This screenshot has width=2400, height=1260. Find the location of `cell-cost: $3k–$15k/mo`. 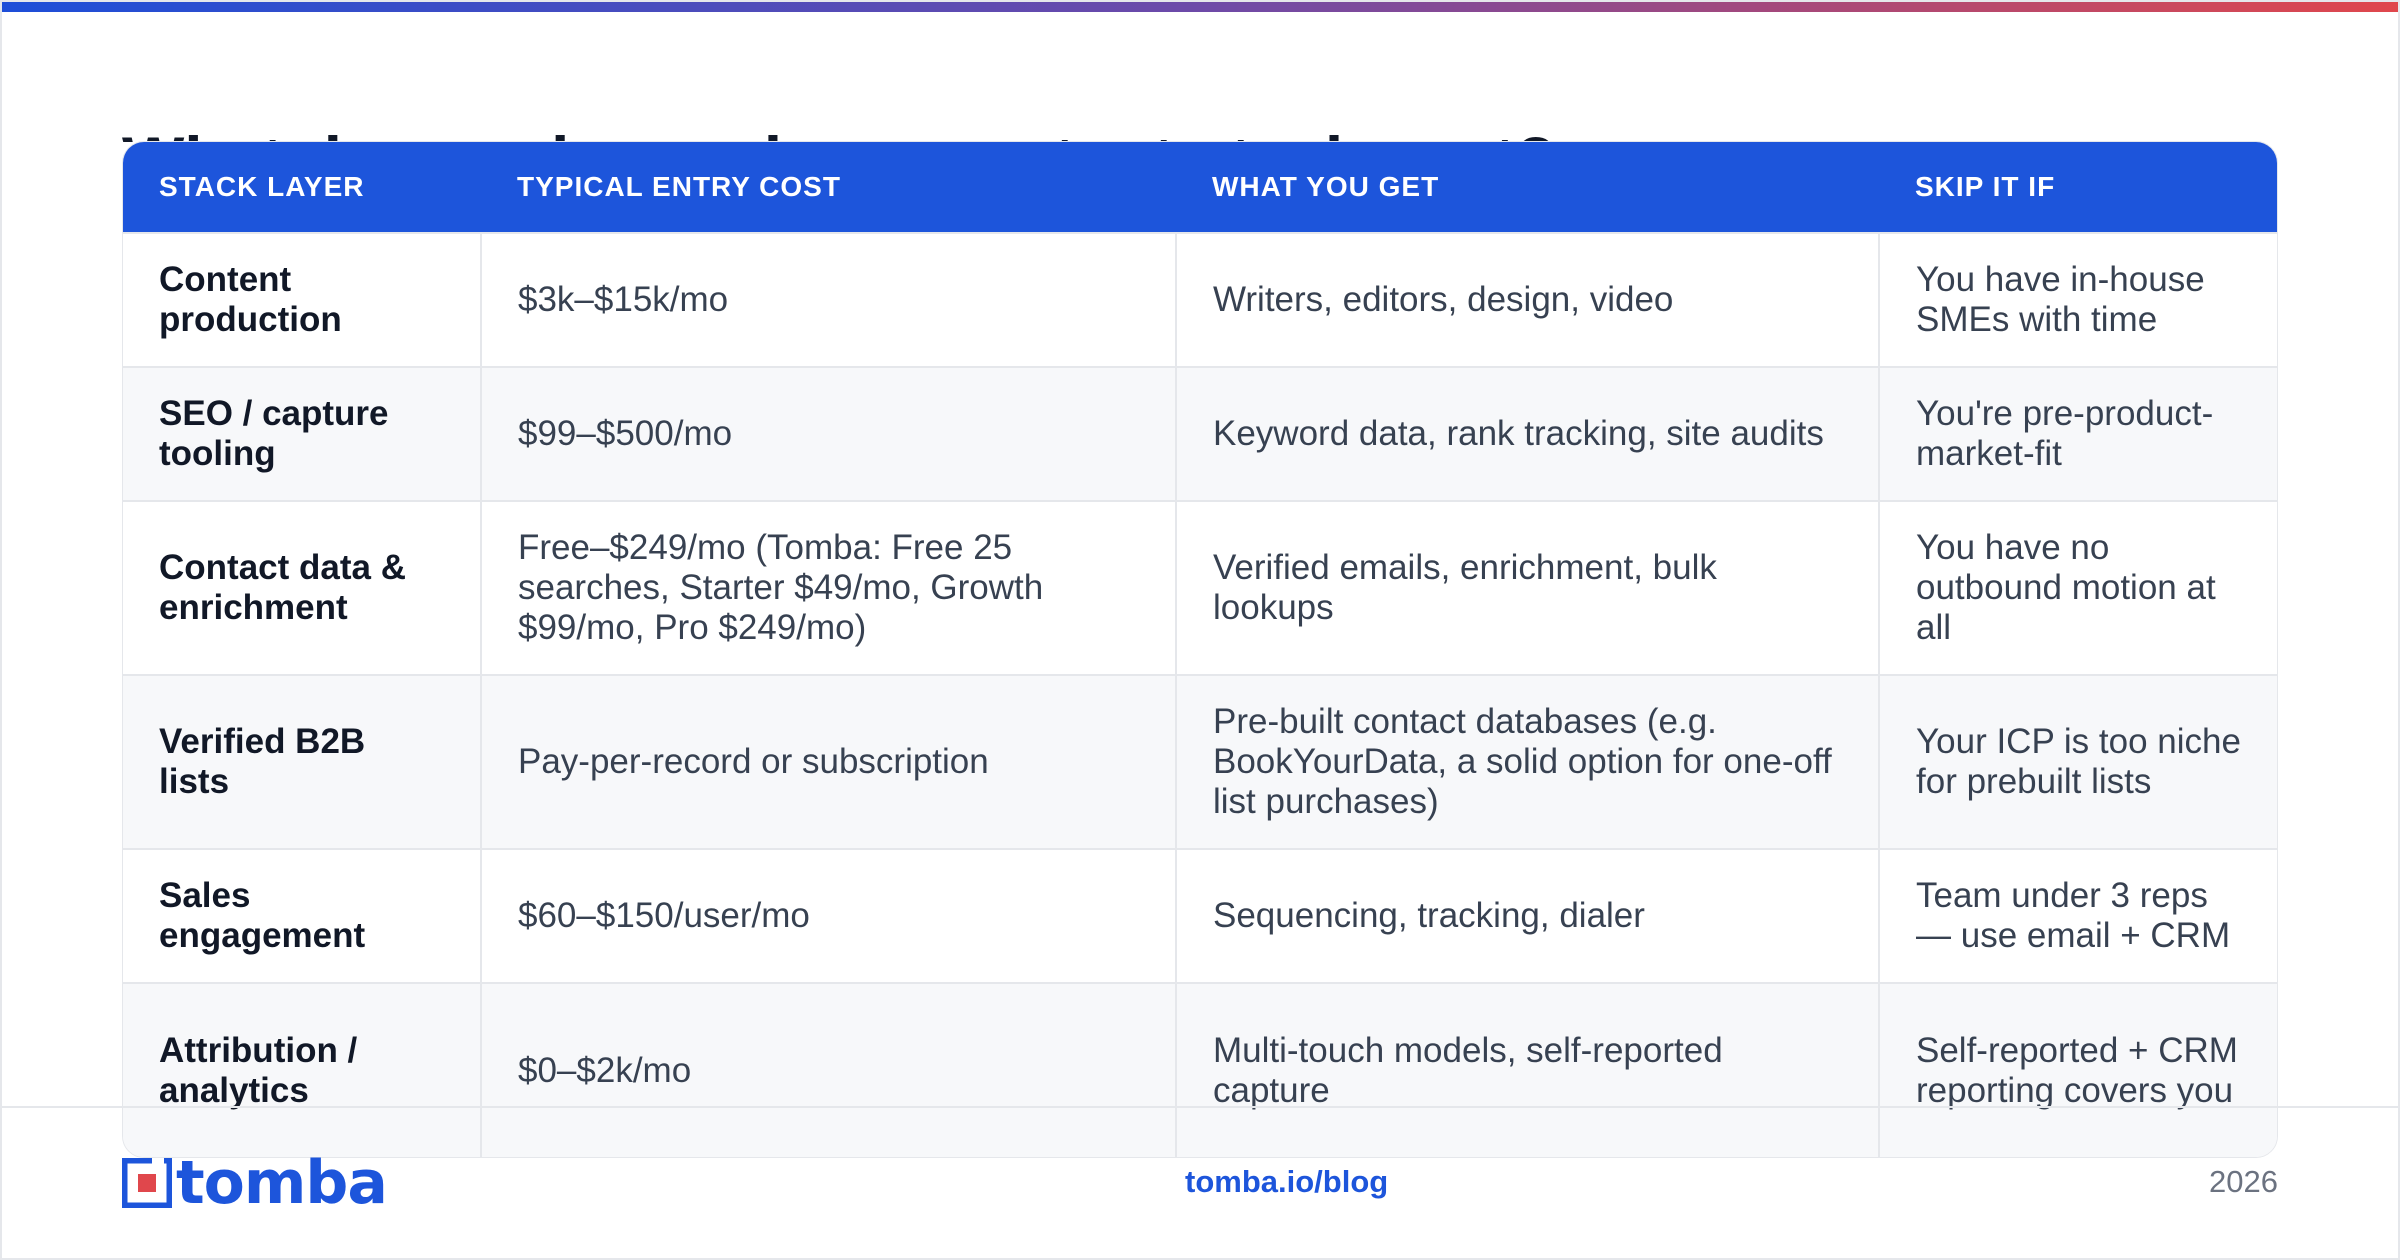

cell-cost: $3k–$15k/mo is located at coordinates (829, 299).